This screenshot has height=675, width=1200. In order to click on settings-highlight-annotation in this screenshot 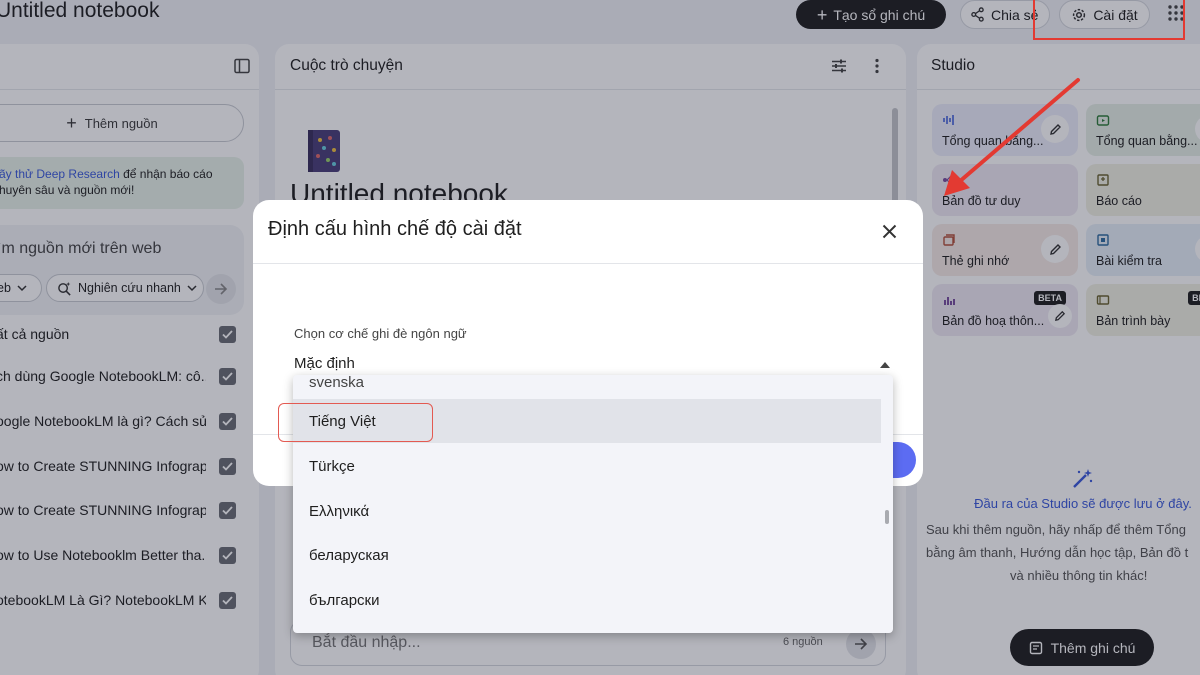, I will do `click(1109, 20)`.